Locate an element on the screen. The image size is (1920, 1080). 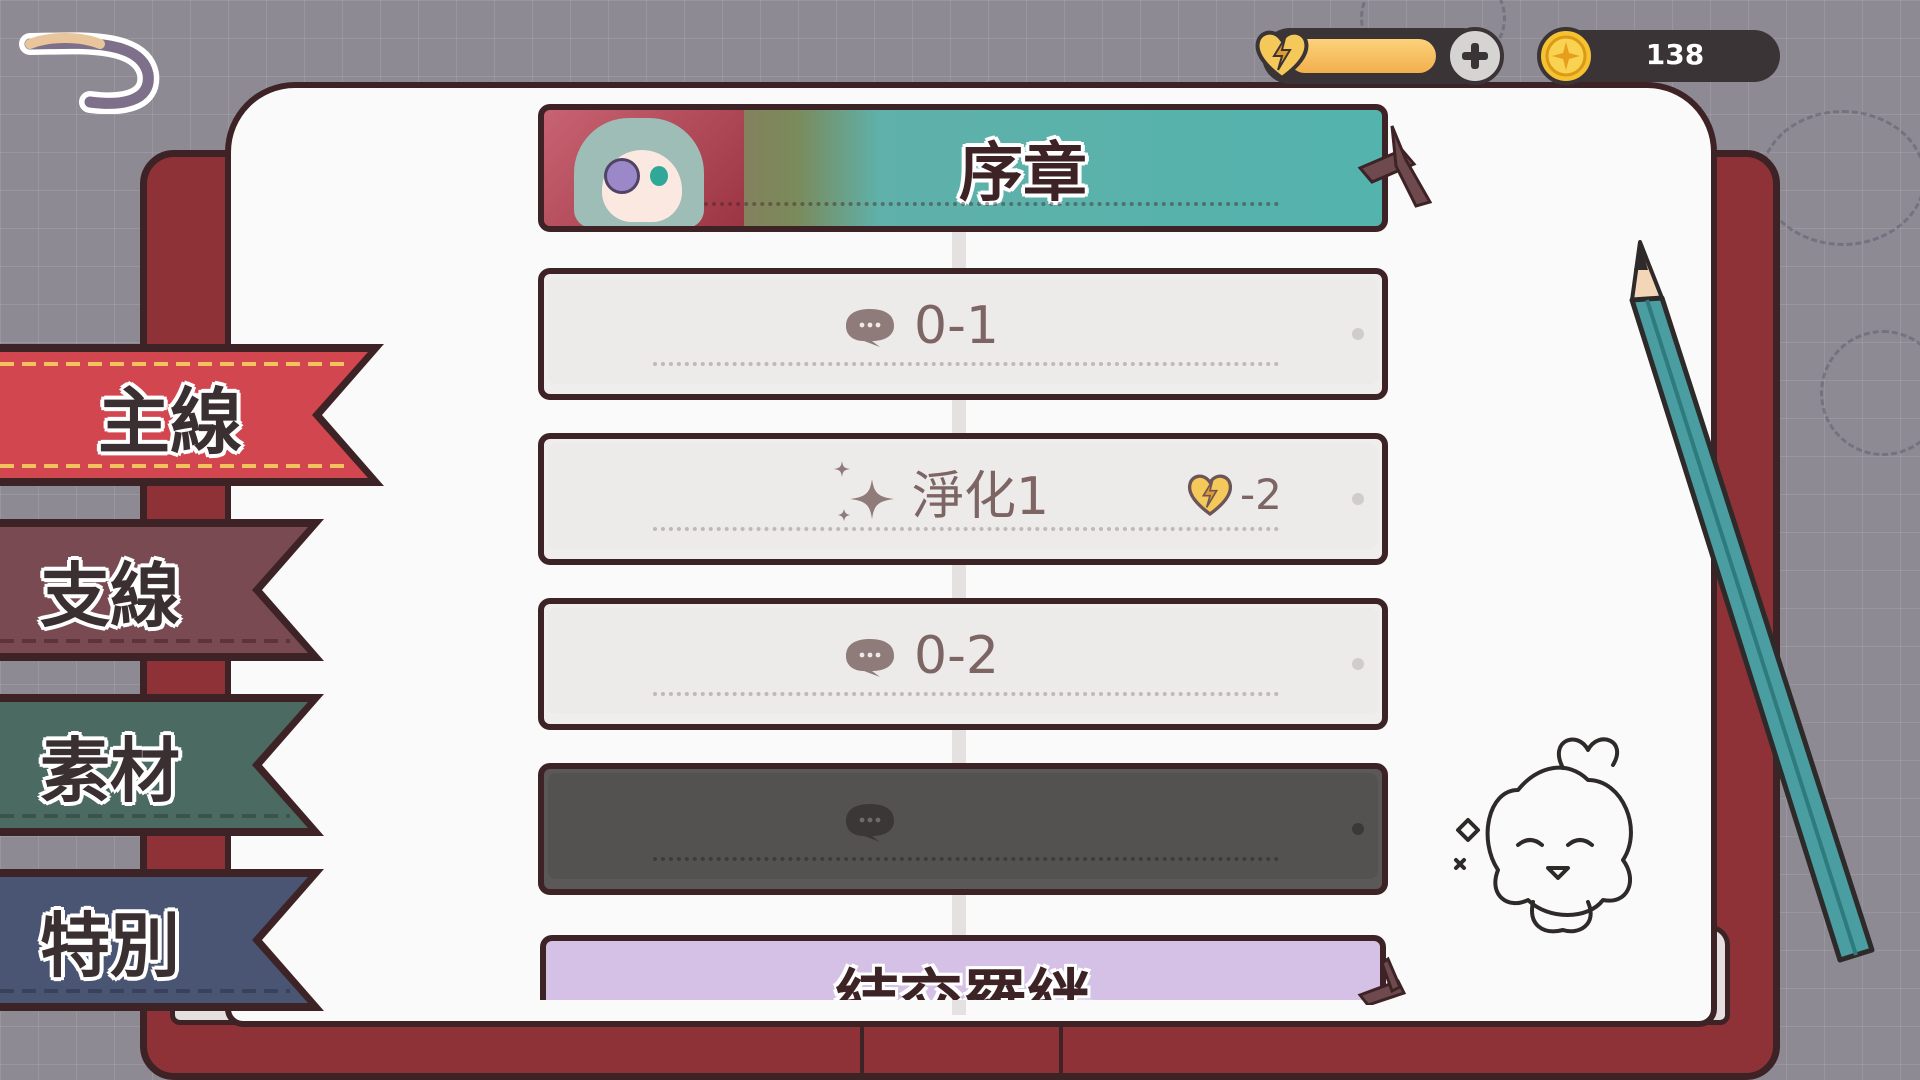
tab-special-label: 特別 is located at coordinates (110, 945).